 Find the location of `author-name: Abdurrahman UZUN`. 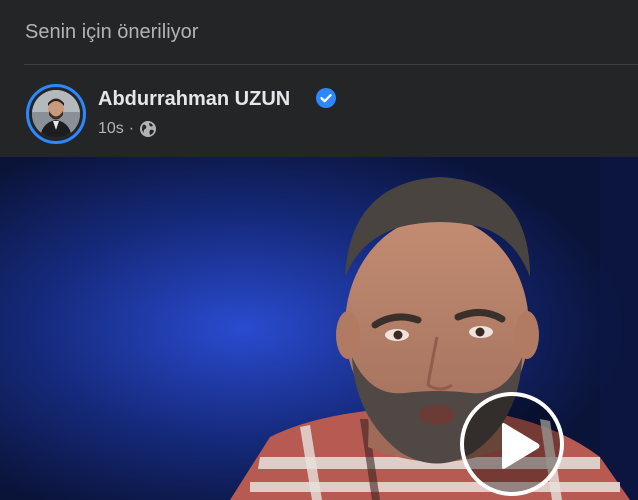

author-name: Abdurrahman UZUN is located at coordinates (194, 99).